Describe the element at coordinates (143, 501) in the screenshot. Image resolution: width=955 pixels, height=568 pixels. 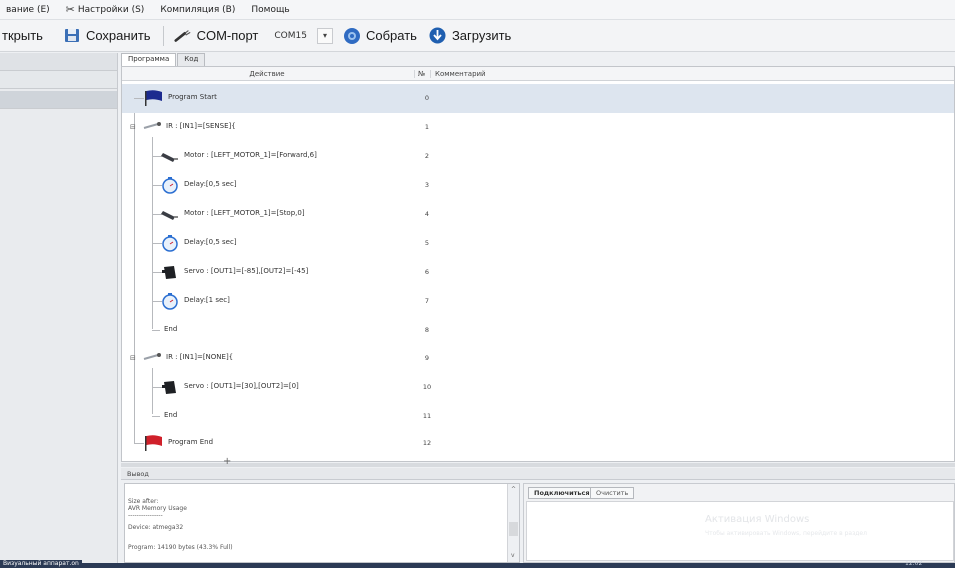
I see `output-line: Size after:` at that location.